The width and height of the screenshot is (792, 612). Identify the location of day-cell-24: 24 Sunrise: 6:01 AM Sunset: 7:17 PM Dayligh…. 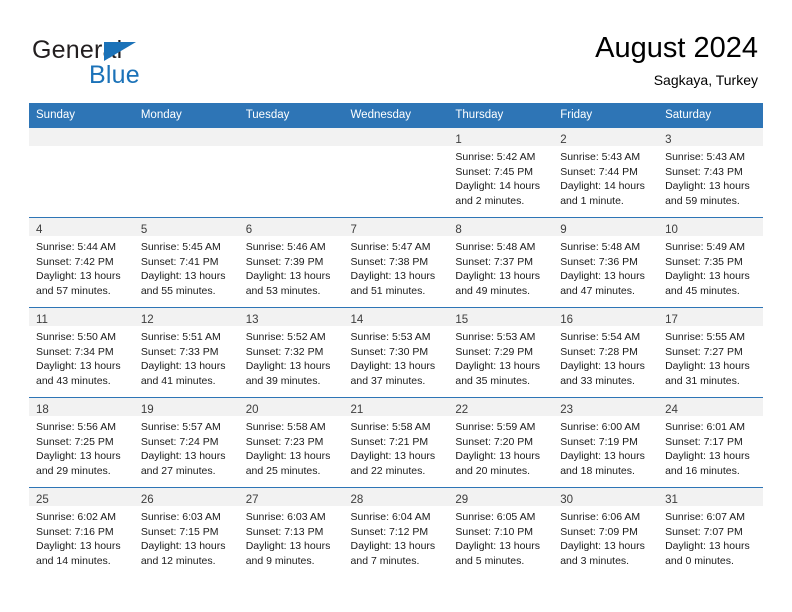
(710, 442).